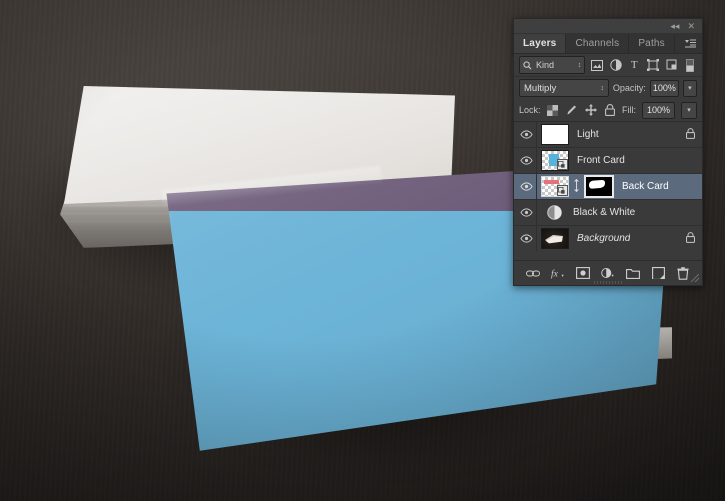 The width and height of the screenshot is (725, 501). Describe the element at coordinates (683, 273) in the screenshot. I see `delete-layer-button` at that location.